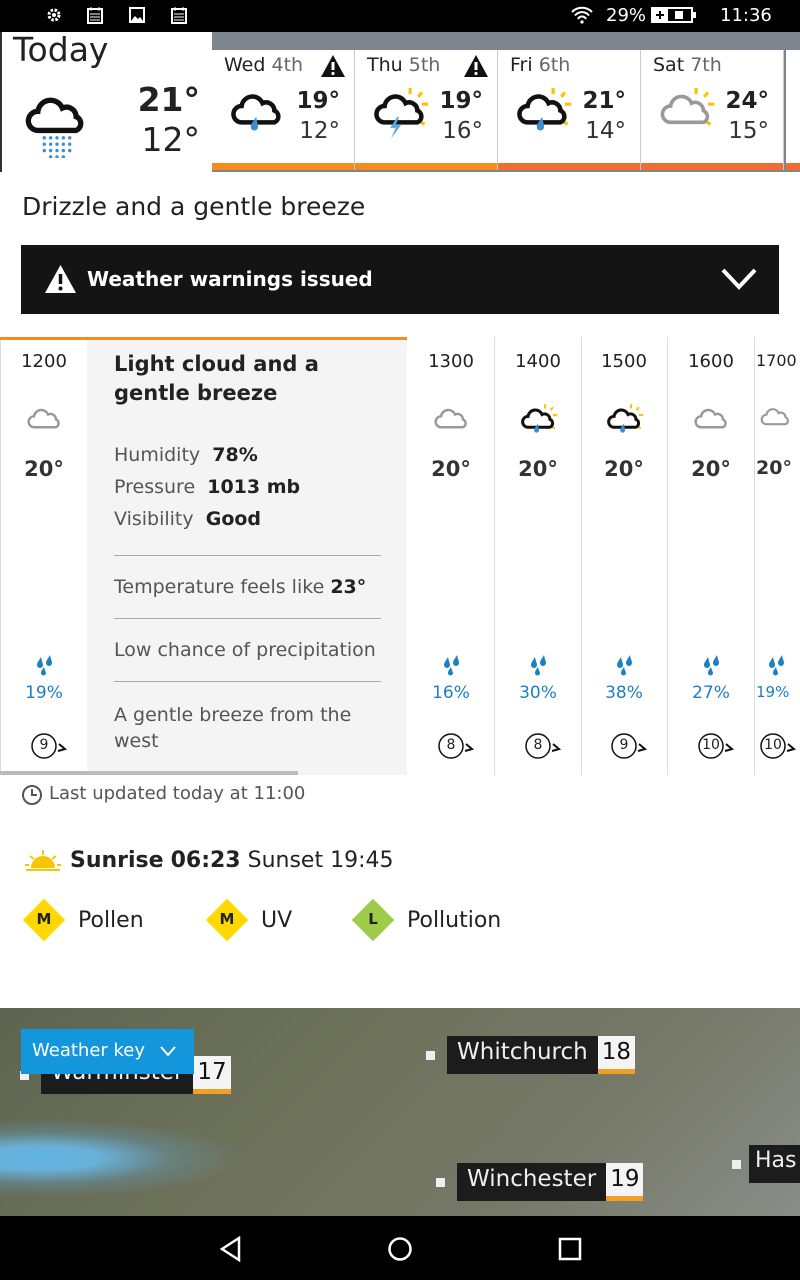 The width and height of the screenshot is (800, 1280). What do you see at coordinates (319, 131) in the screenshot?
I see `day-low: 12°` at bounding box center [319, 131].